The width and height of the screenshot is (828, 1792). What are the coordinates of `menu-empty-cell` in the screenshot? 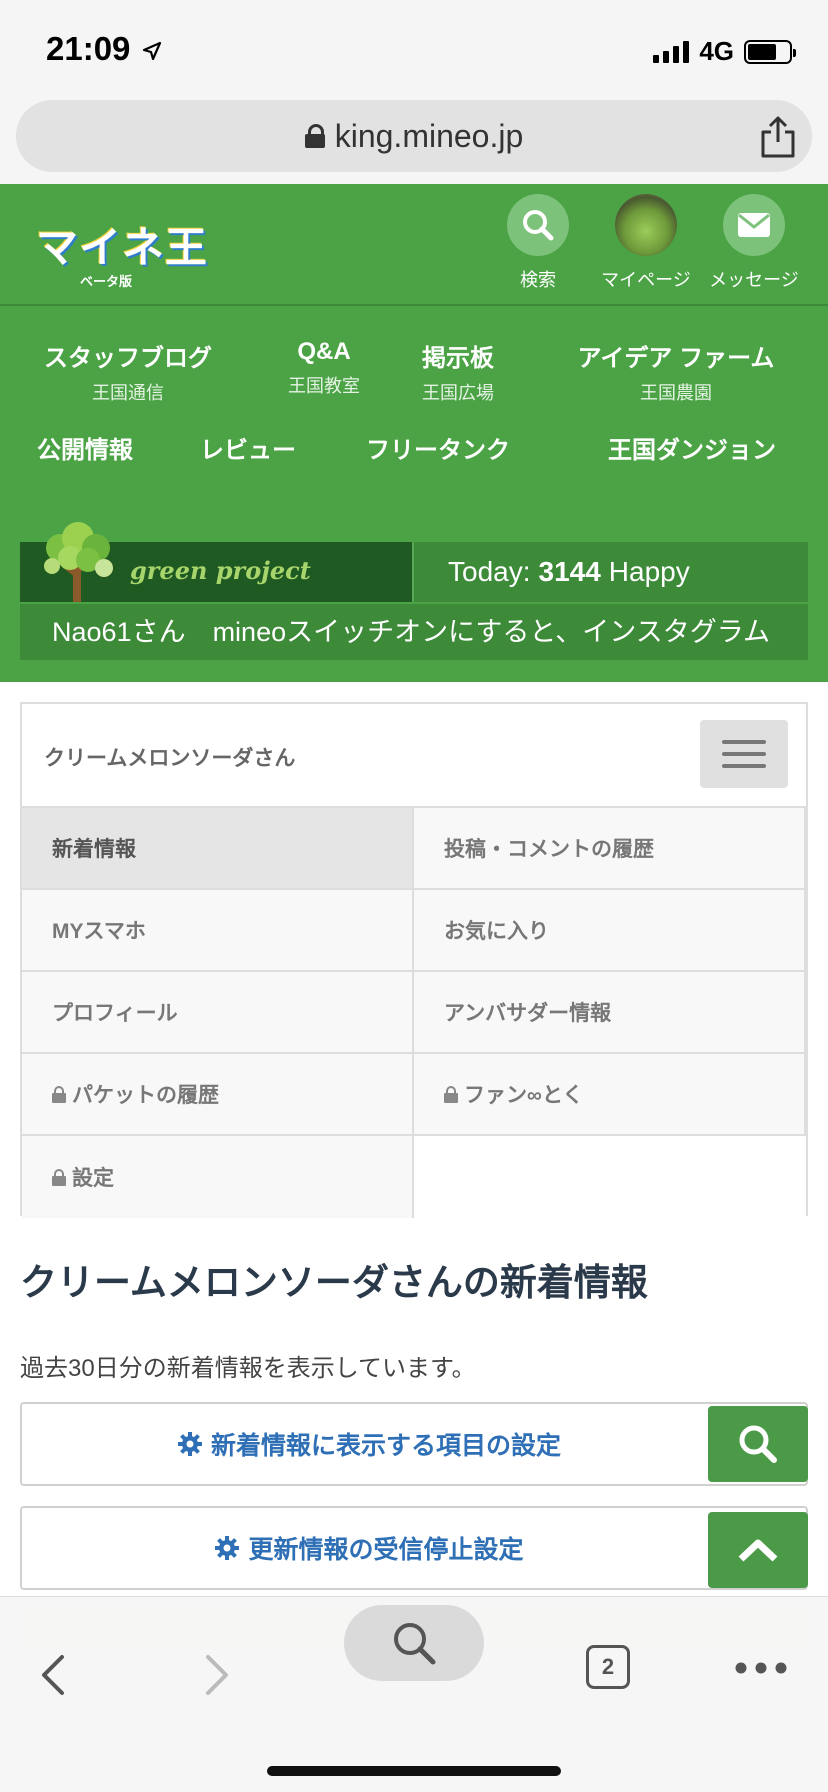 It's located at (610, 1177).